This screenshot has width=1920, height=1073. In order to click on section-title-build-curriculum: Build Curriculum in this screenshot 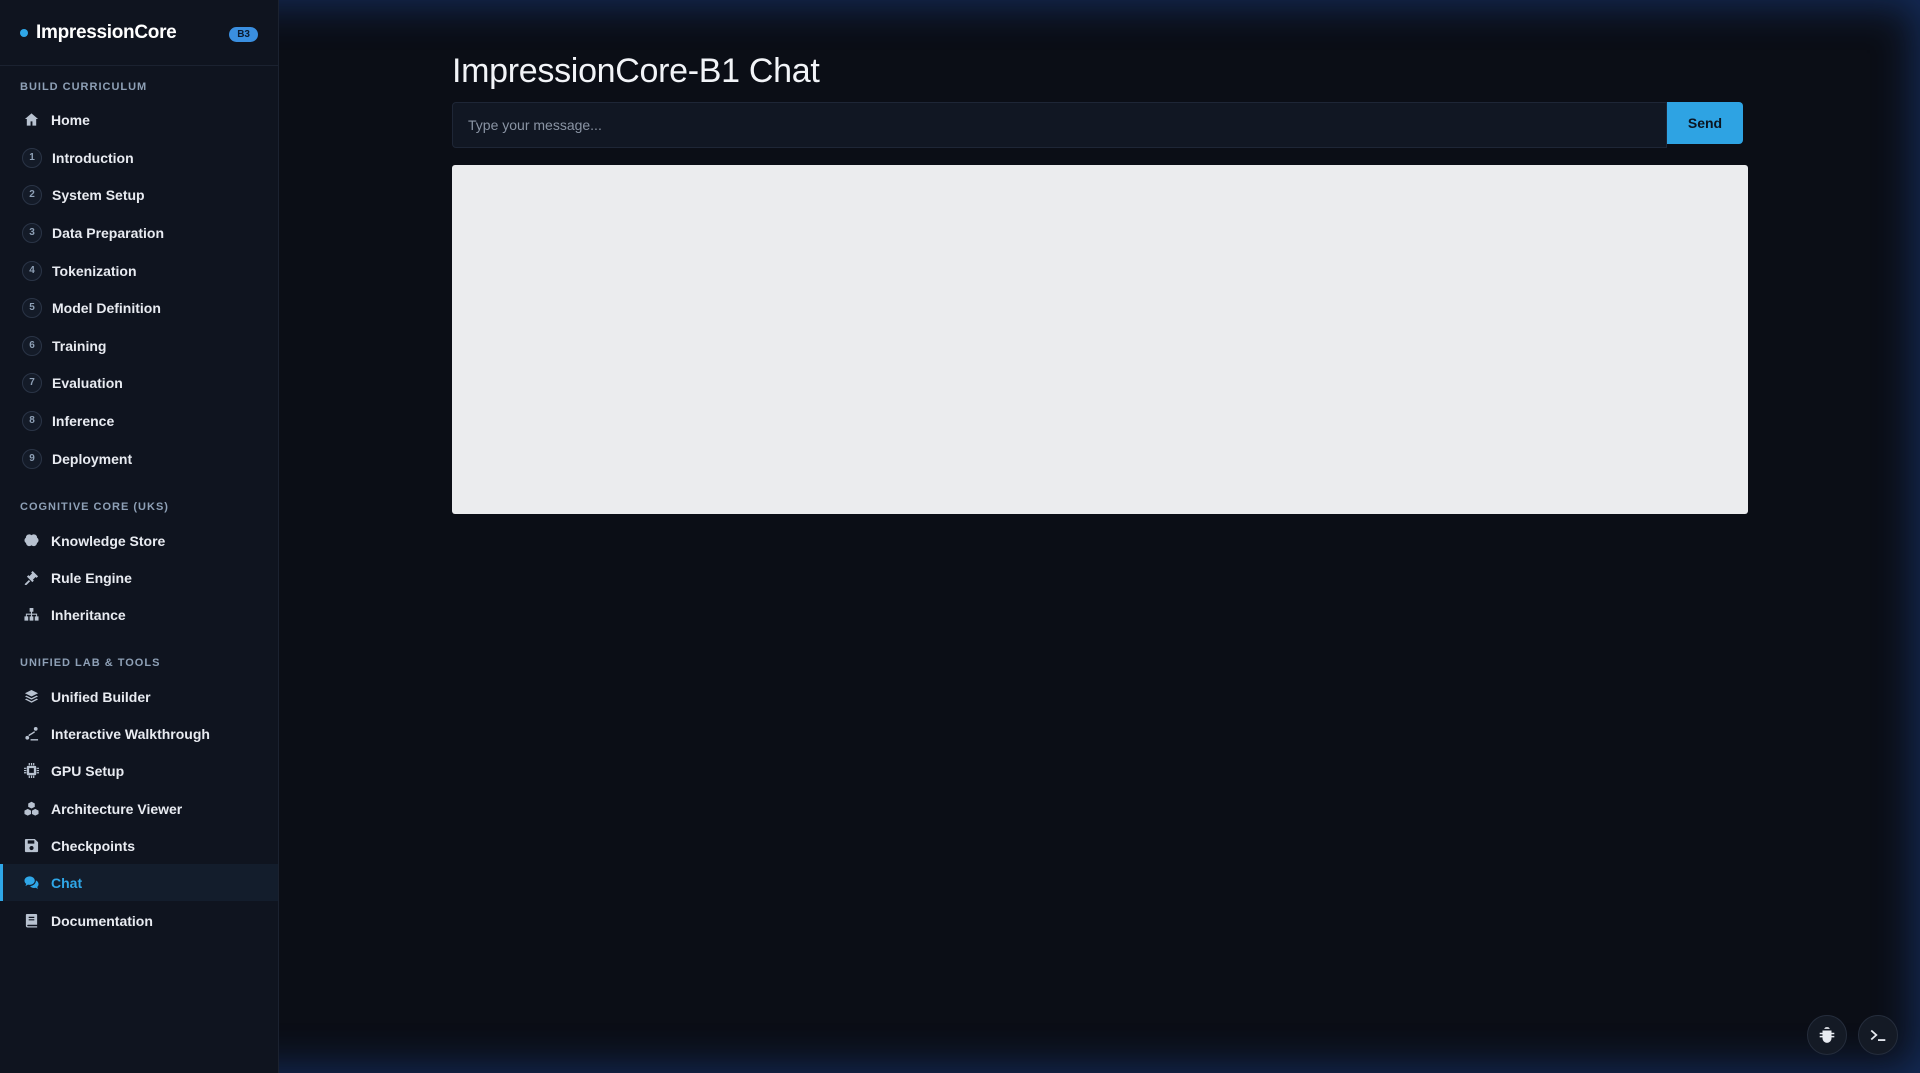, I will do `click(84, 87)`.